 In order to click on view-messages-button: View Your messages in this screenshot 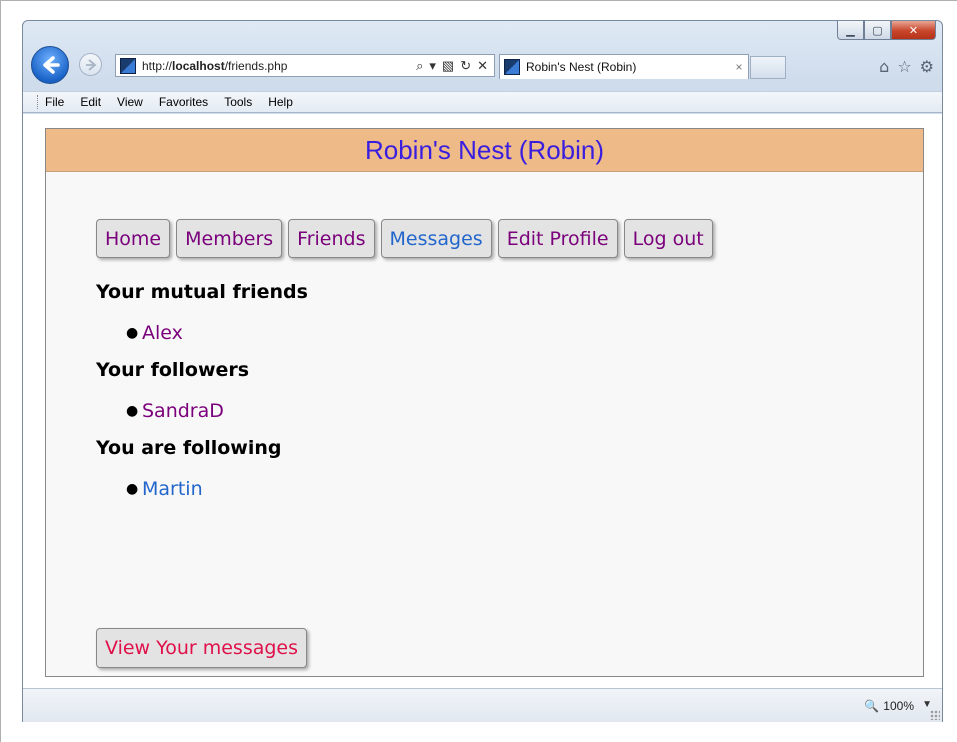, I will do `click(202, 648)`.